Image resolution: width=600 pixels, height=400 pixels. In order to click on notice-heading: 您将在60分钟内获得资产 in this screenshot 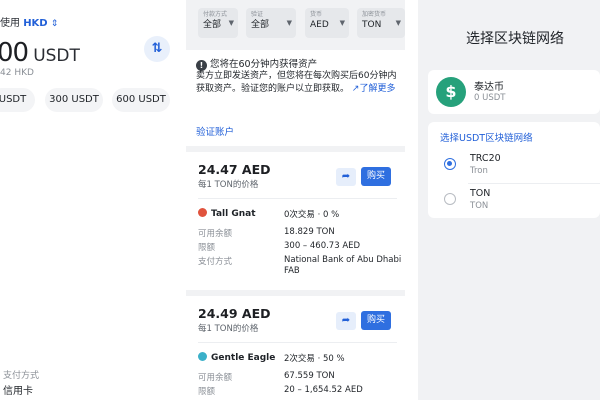, I will do `click(264, 64)`.